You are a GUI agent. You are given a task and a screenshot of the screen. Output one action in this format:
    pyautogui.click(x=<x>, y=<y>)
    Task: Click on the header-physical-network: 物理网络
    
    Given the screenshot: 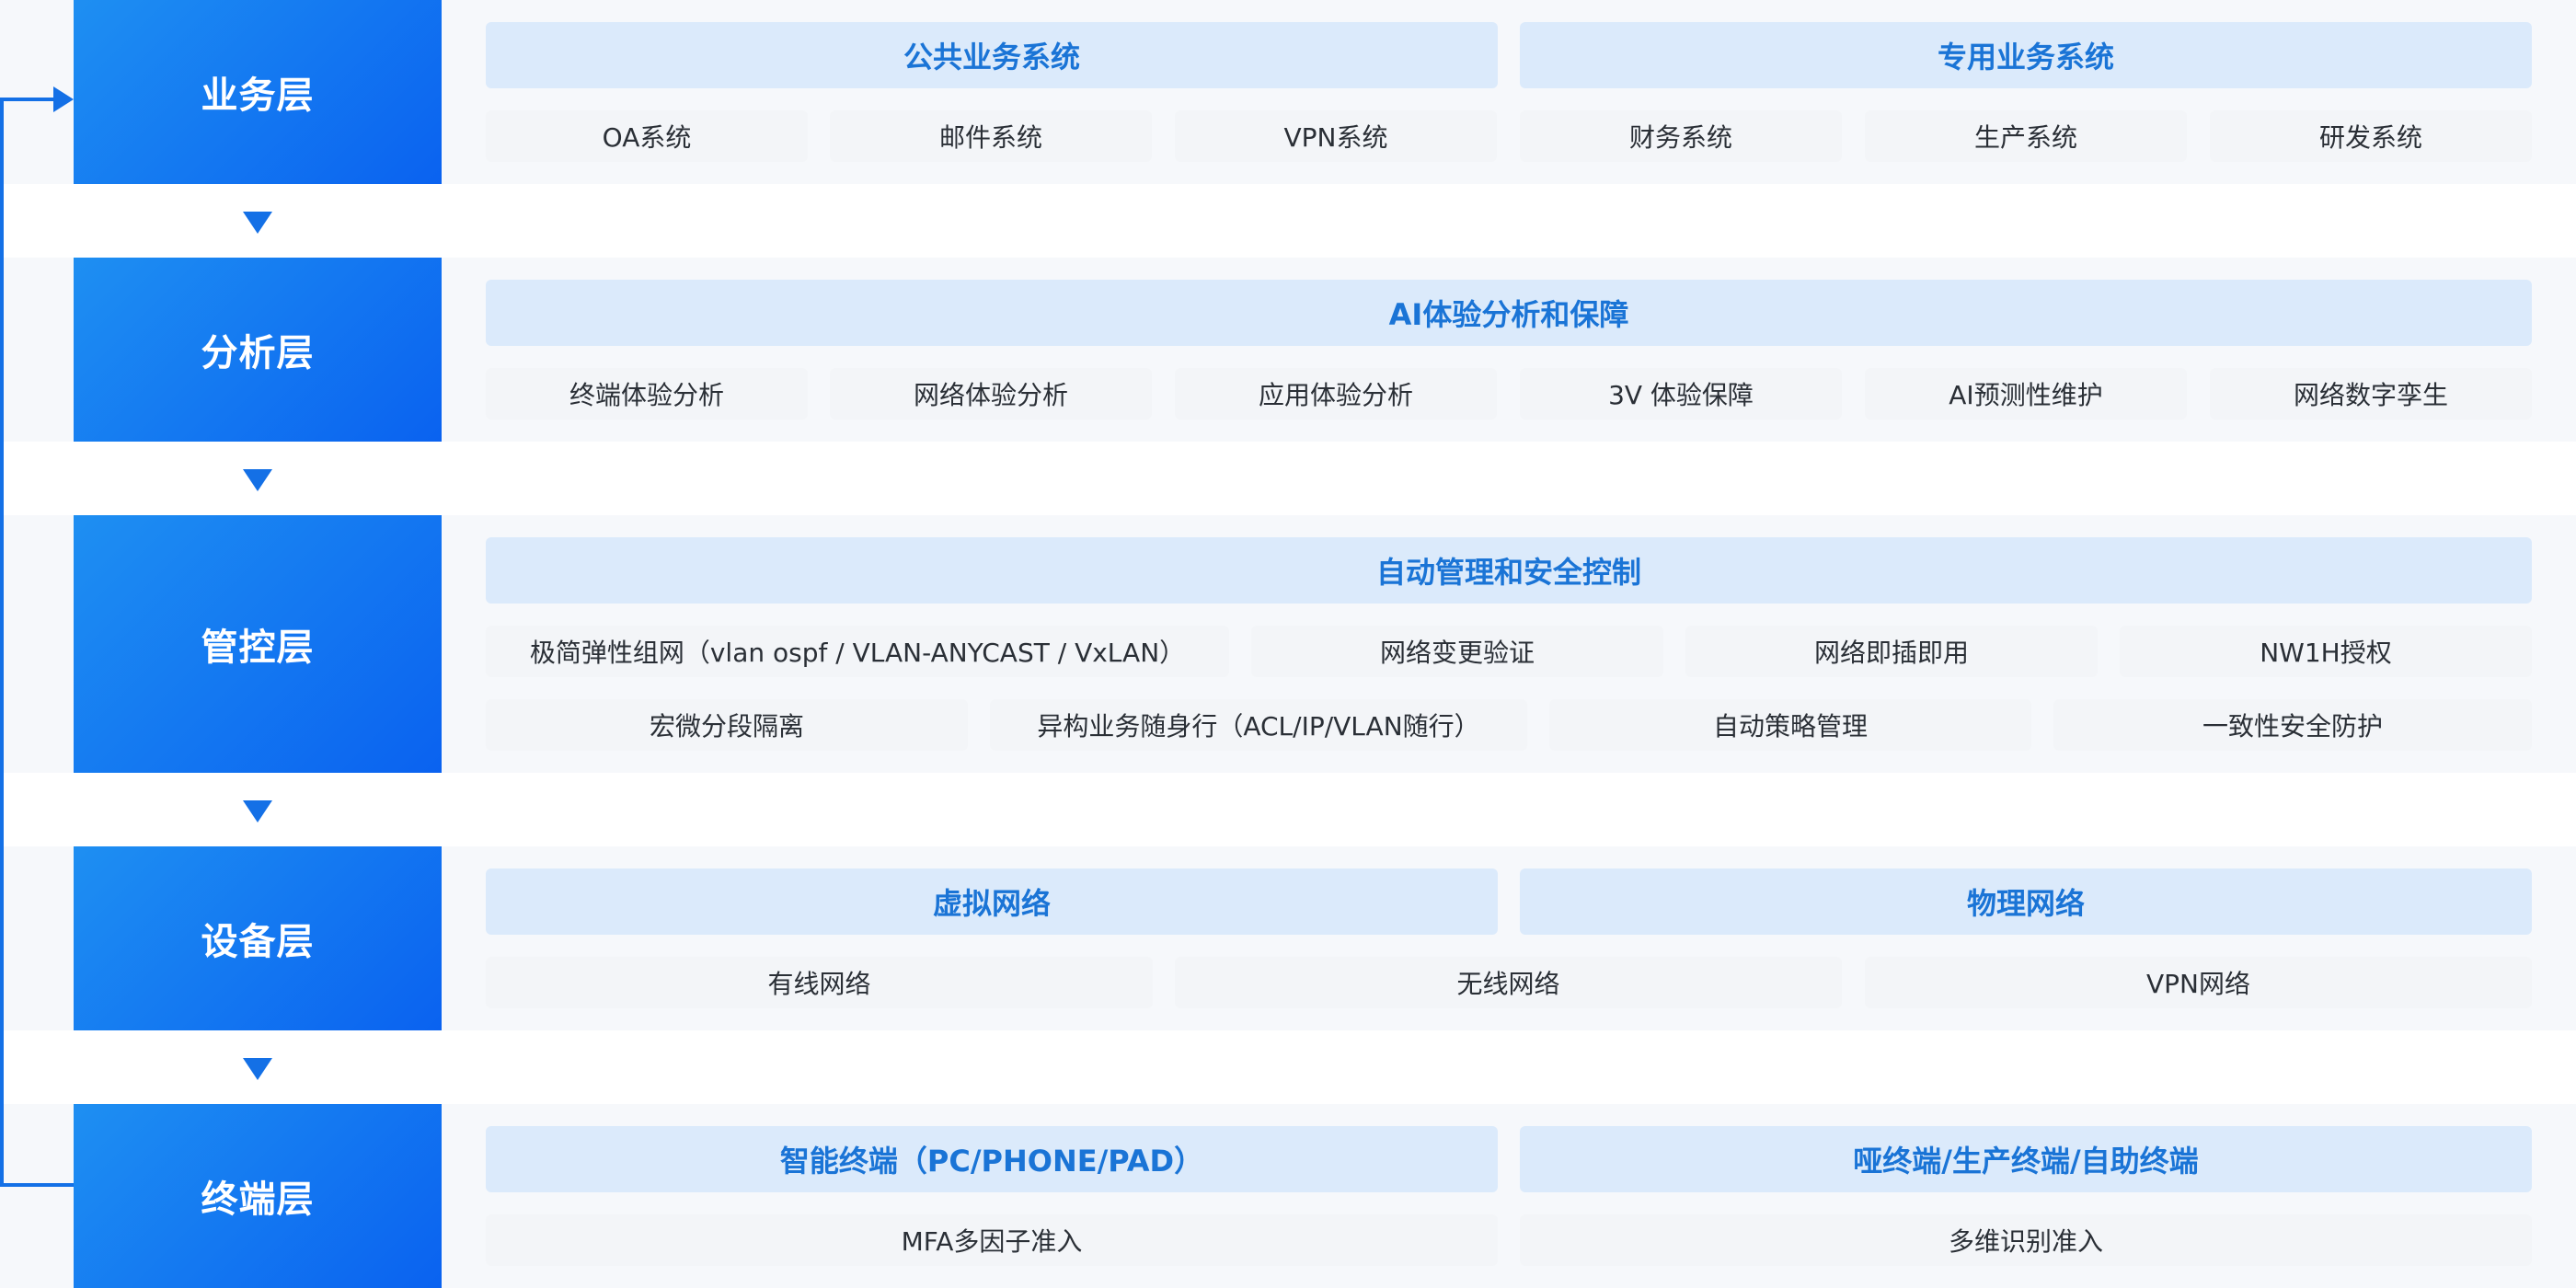 What is the action you would take?
    pyautogui.click(x=2026, y=901)
    